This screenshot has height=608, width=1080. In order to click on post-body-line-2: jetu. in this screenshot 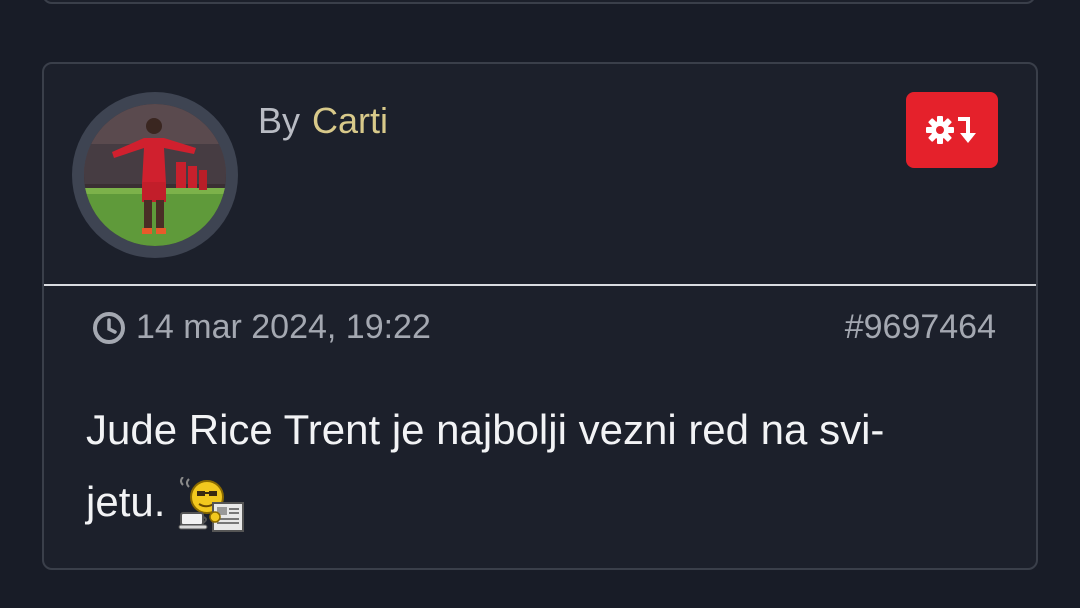, I will do `click(126, 501)`.